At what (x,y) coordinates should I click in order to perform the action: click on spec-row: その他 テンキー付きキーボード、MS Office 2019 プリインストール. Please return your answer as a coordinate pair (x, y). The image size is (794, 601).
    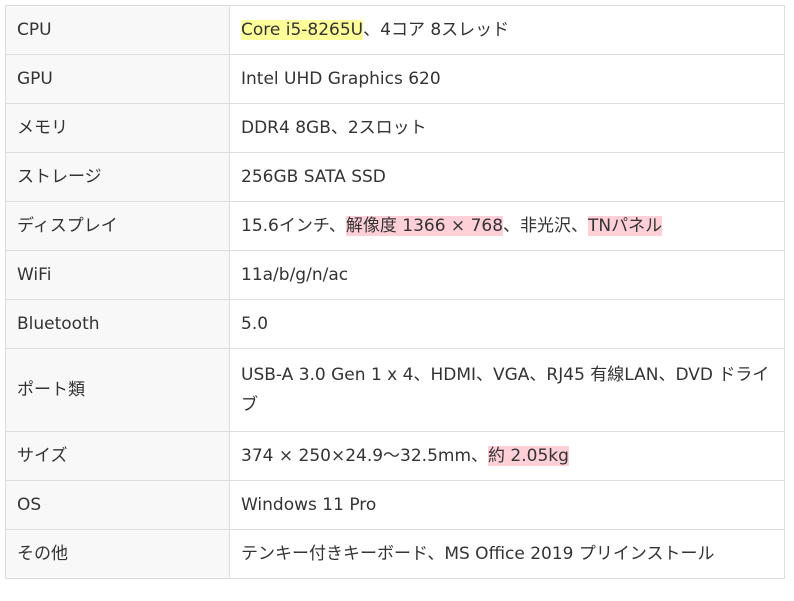
    Looking at the image, I should click on (395, 554).